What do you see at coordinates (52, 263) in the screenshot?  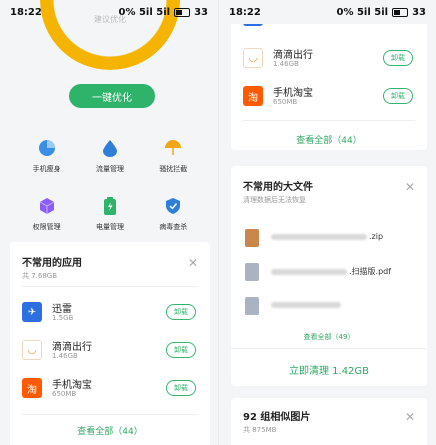 I see `card-title: 不常用的应用` at bounding box center [52, 263].